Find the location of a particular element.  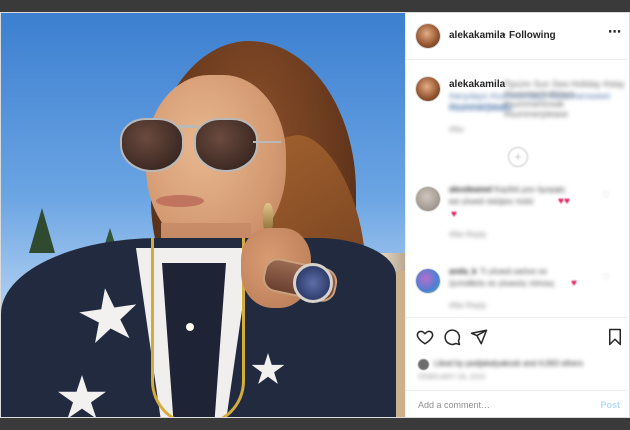

username-link: alekakamila is located at coordinates (477, 35).